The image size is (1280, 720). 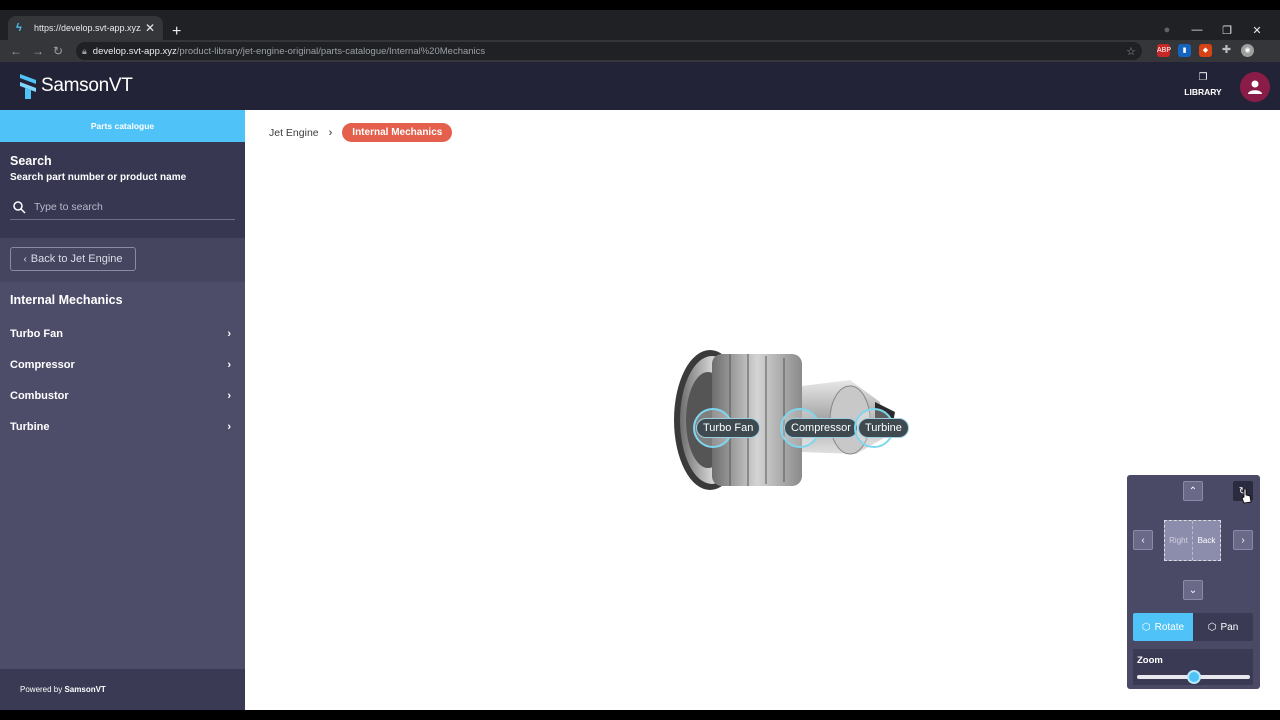 I want to click on rotate-label: Rotate, so click(x=1169, y=627).